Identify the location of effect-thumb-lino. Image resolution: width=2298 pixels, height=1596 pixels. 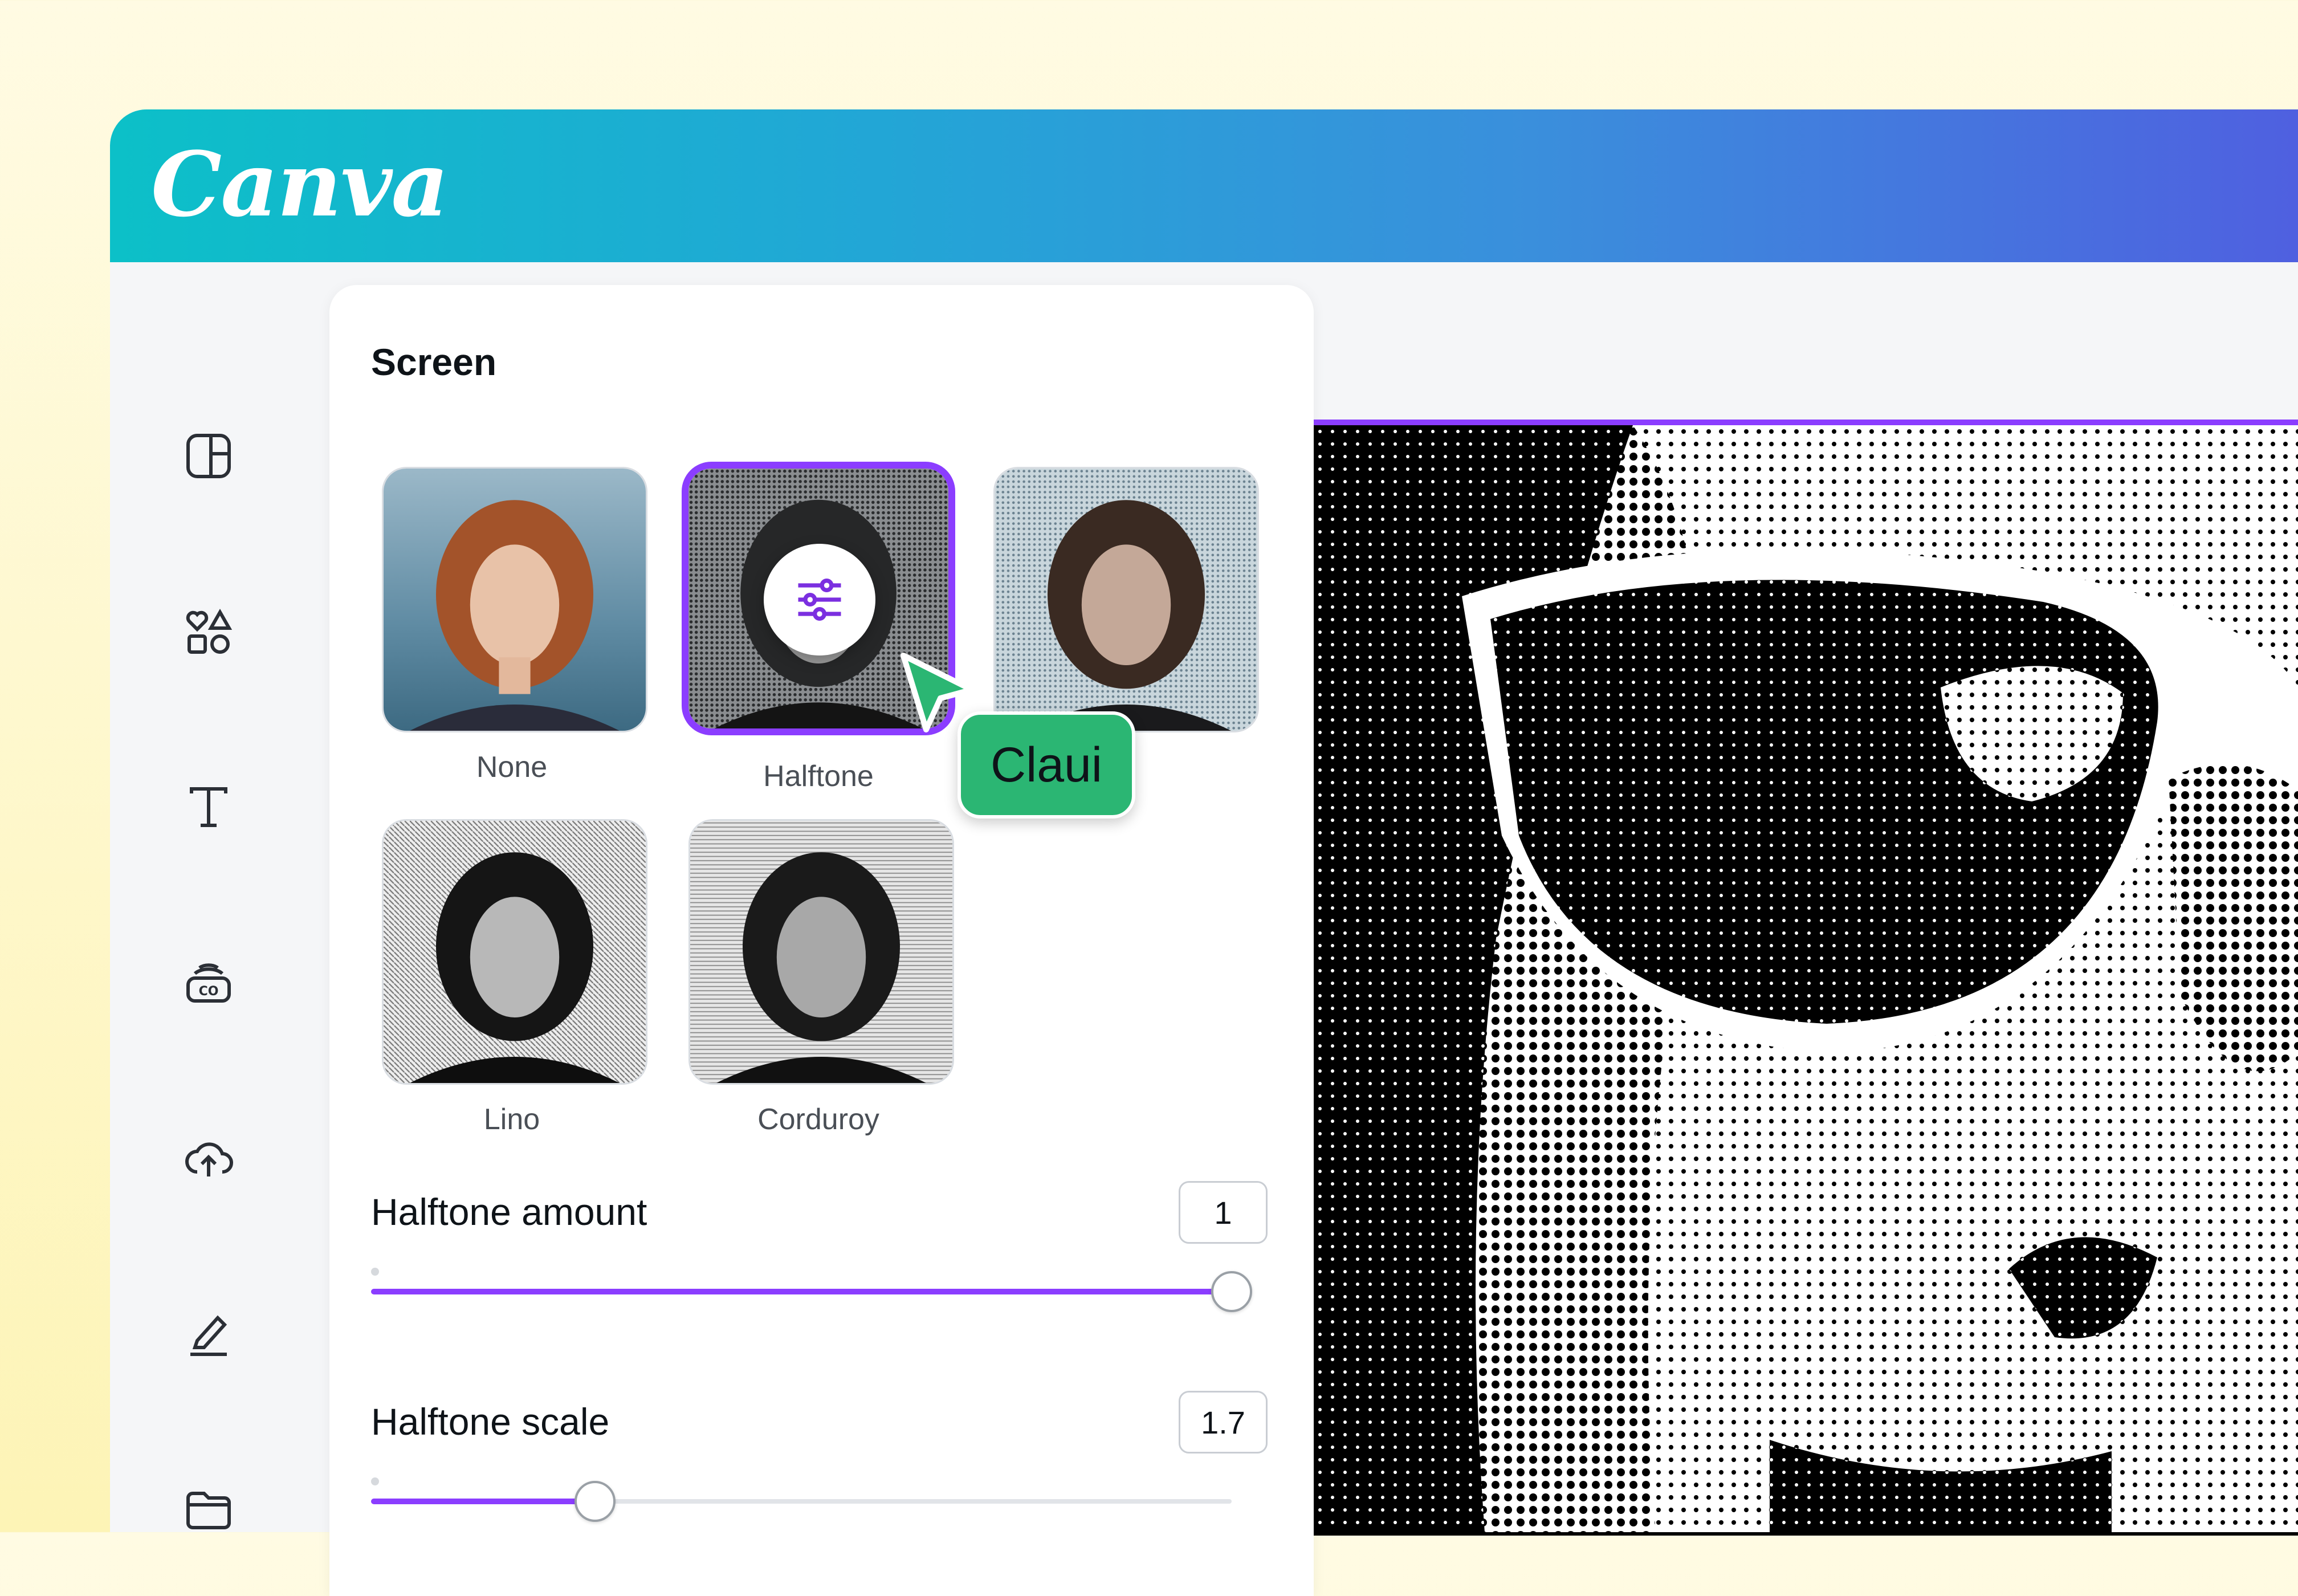
(515, 952).